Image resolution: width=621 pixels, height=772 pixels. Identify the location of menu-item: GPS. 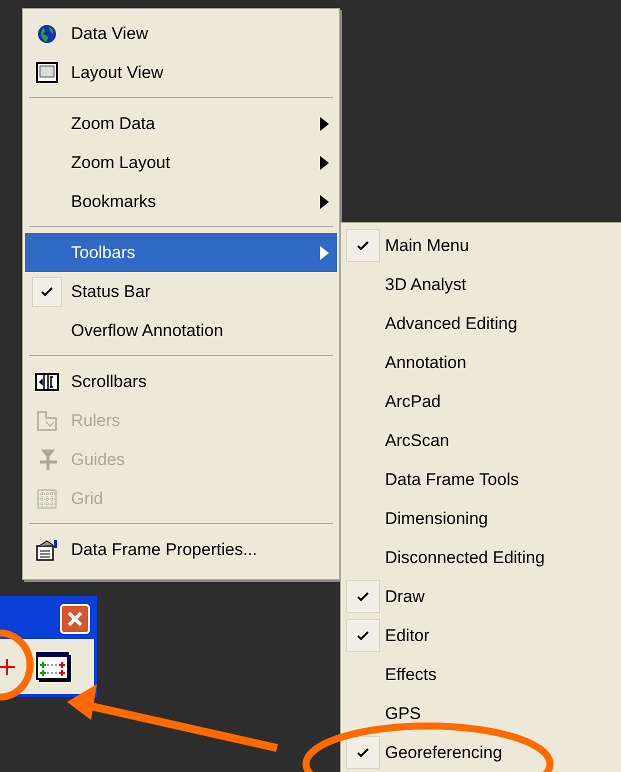
(481, 713).